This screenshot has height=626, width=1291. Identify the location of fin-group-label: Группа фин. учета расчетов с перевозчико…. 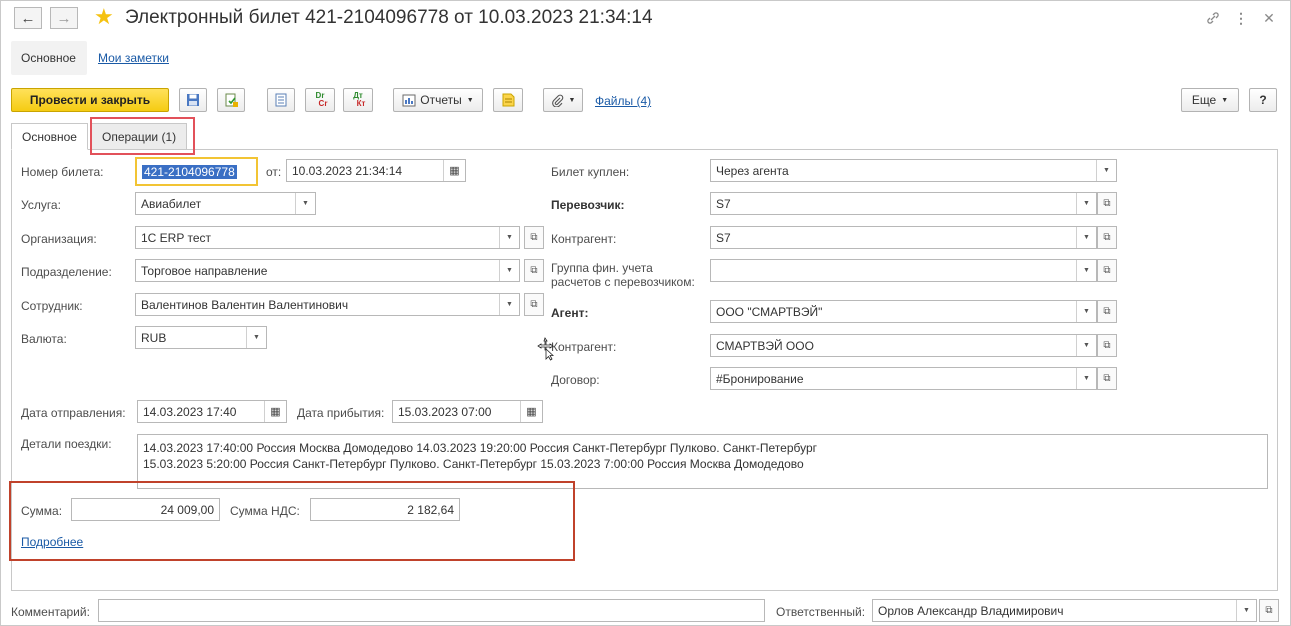
(623, 275).